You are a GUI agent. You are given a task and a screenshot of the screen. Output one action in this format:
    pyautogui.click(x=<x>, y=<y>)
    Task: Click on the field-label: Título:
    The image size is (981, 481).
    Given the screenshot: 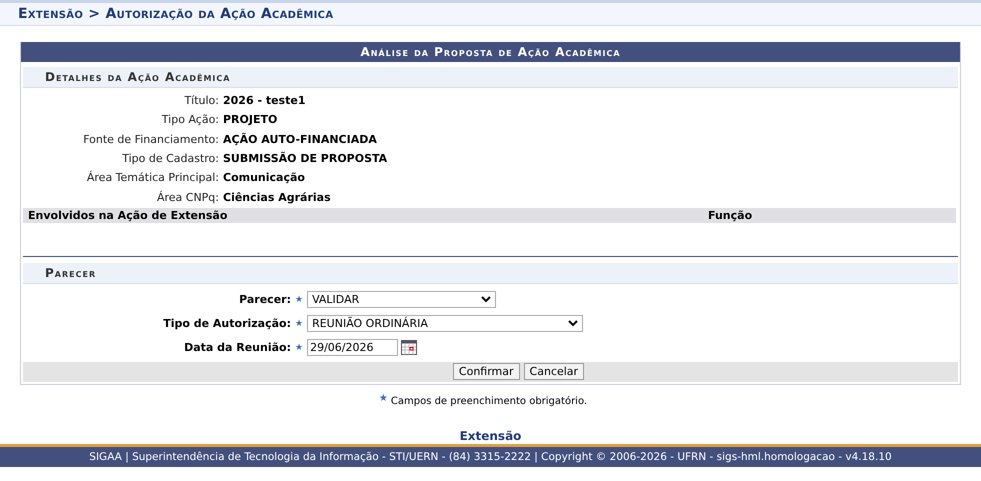 What is the action you would take?
    pyautogui.click(x=201, y=101)
    